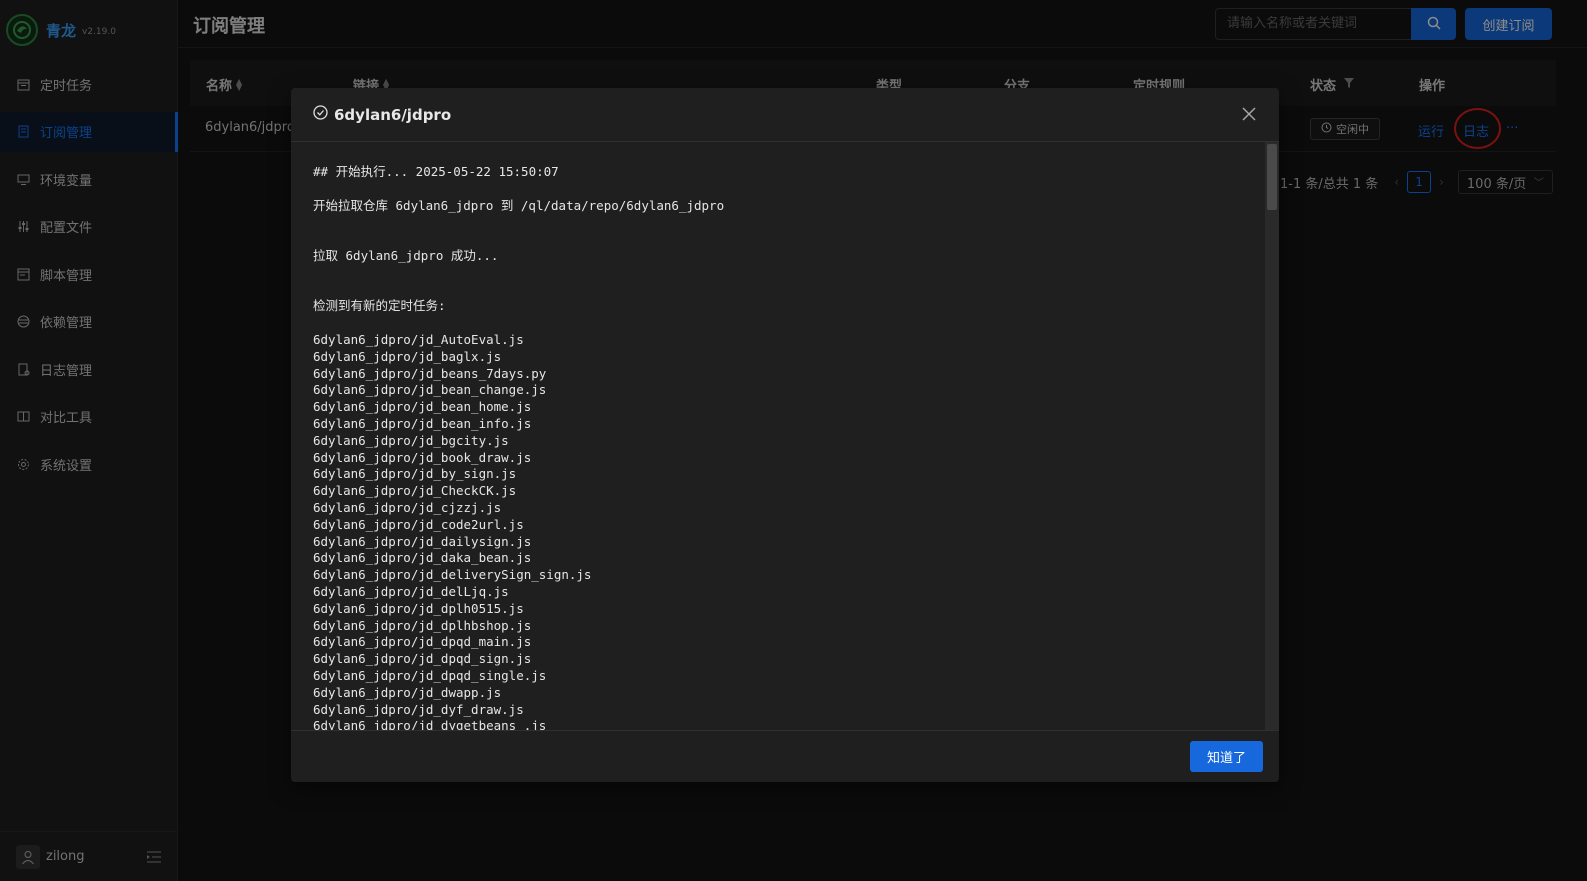 Image resolution: width=1587 pixels, height=881 pixels. I want to click on log-file-line: 6dylan6_jdpro/jd_dplhbshop.js, so click(422, 625).